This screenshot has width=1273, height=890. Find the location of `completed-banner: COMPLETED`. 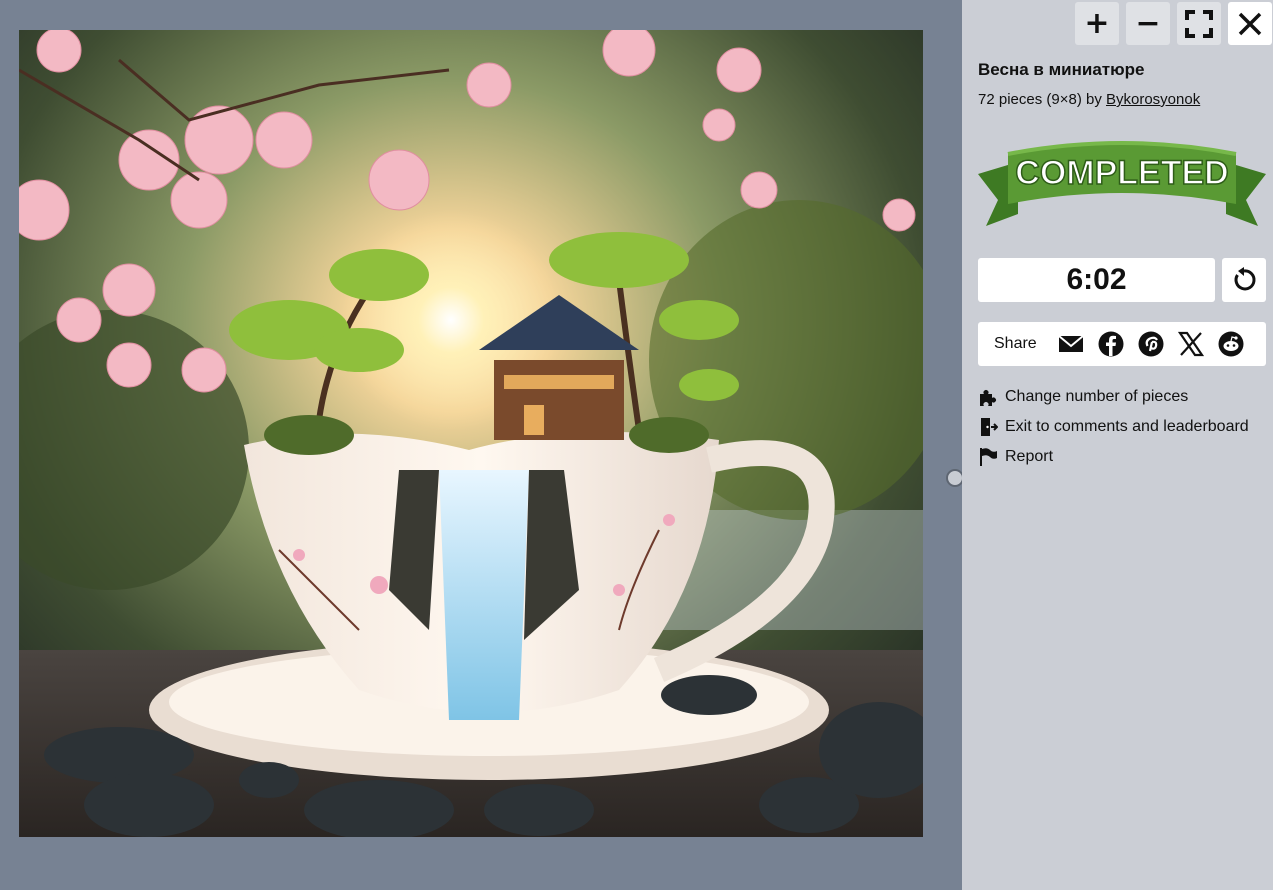

completed-banner: COMPLETED is located at coordinates (1122, 182).